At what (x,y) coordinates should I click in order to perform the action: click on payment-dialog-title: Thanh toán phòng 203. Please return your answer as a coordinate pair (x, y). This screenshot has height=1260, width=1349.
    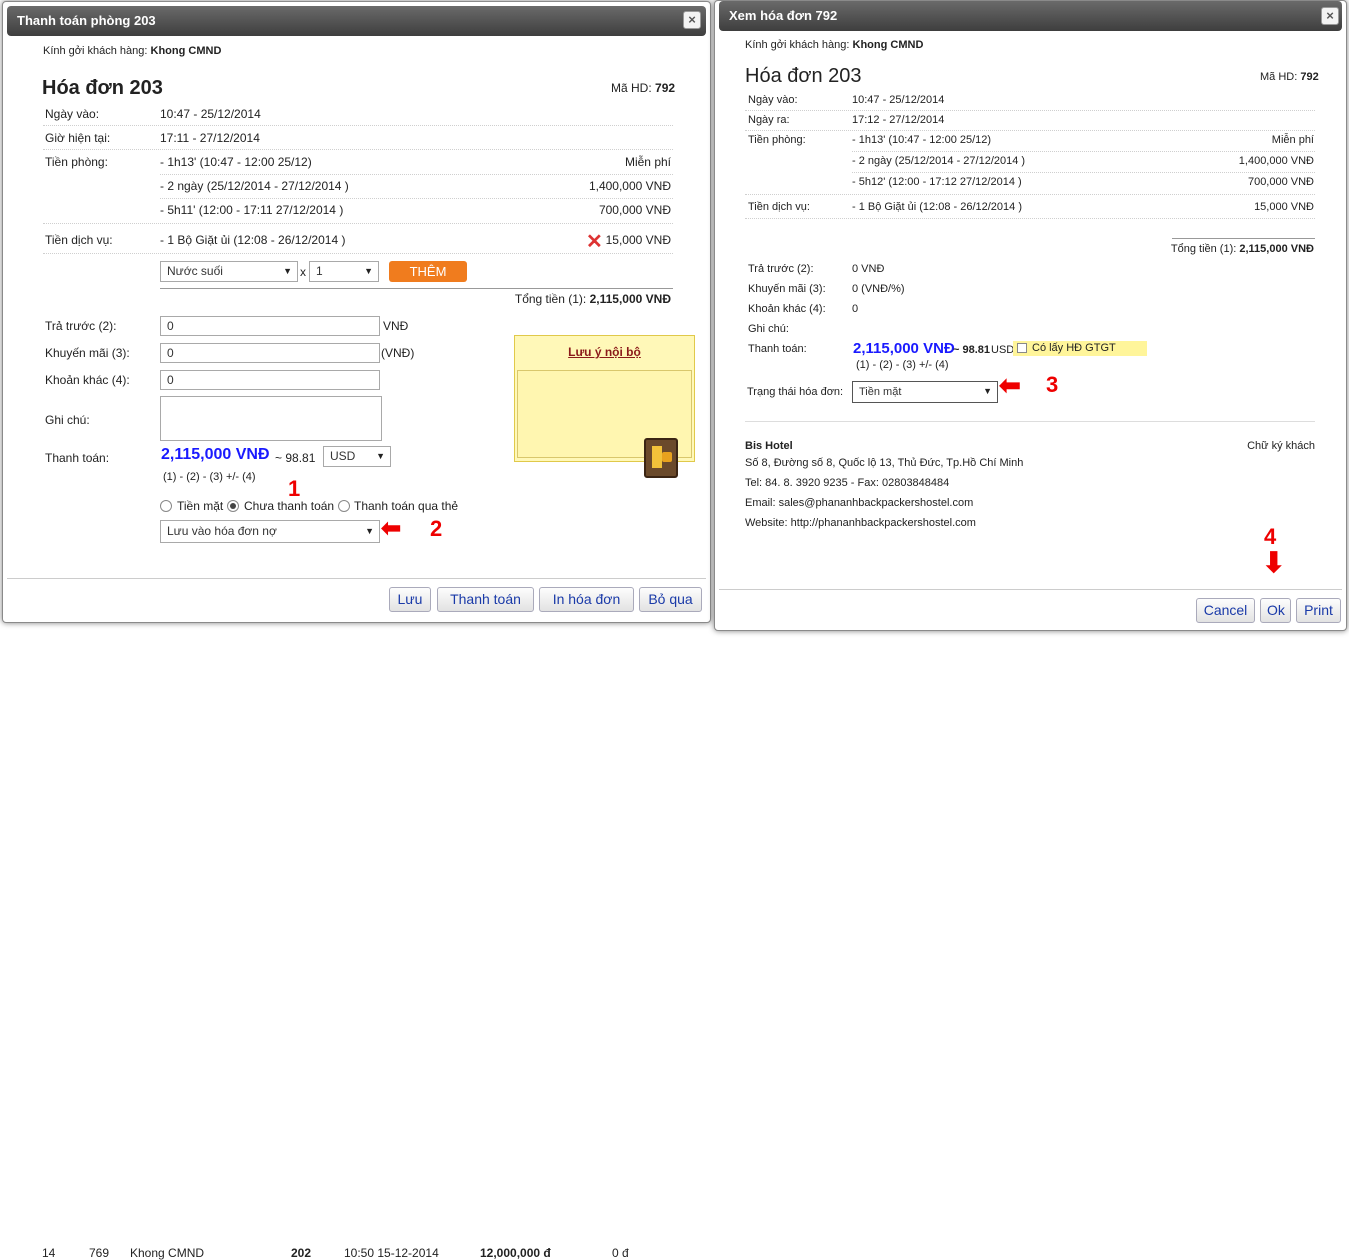
    Looking at the image, I should click on (86, 20).